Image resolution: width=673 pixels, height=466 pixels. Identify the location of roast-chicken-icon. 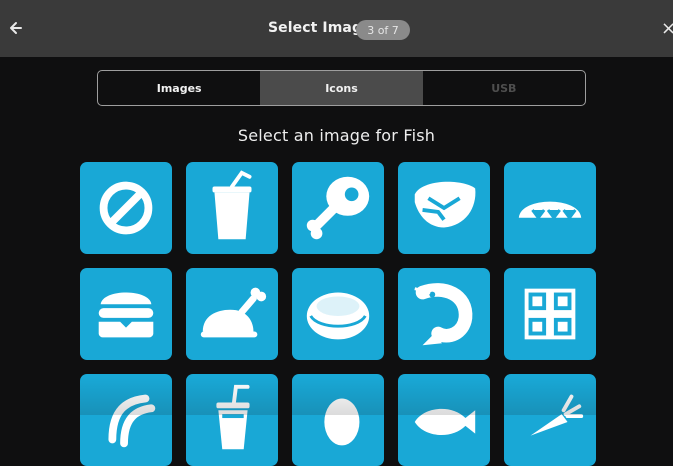
(233, 312).